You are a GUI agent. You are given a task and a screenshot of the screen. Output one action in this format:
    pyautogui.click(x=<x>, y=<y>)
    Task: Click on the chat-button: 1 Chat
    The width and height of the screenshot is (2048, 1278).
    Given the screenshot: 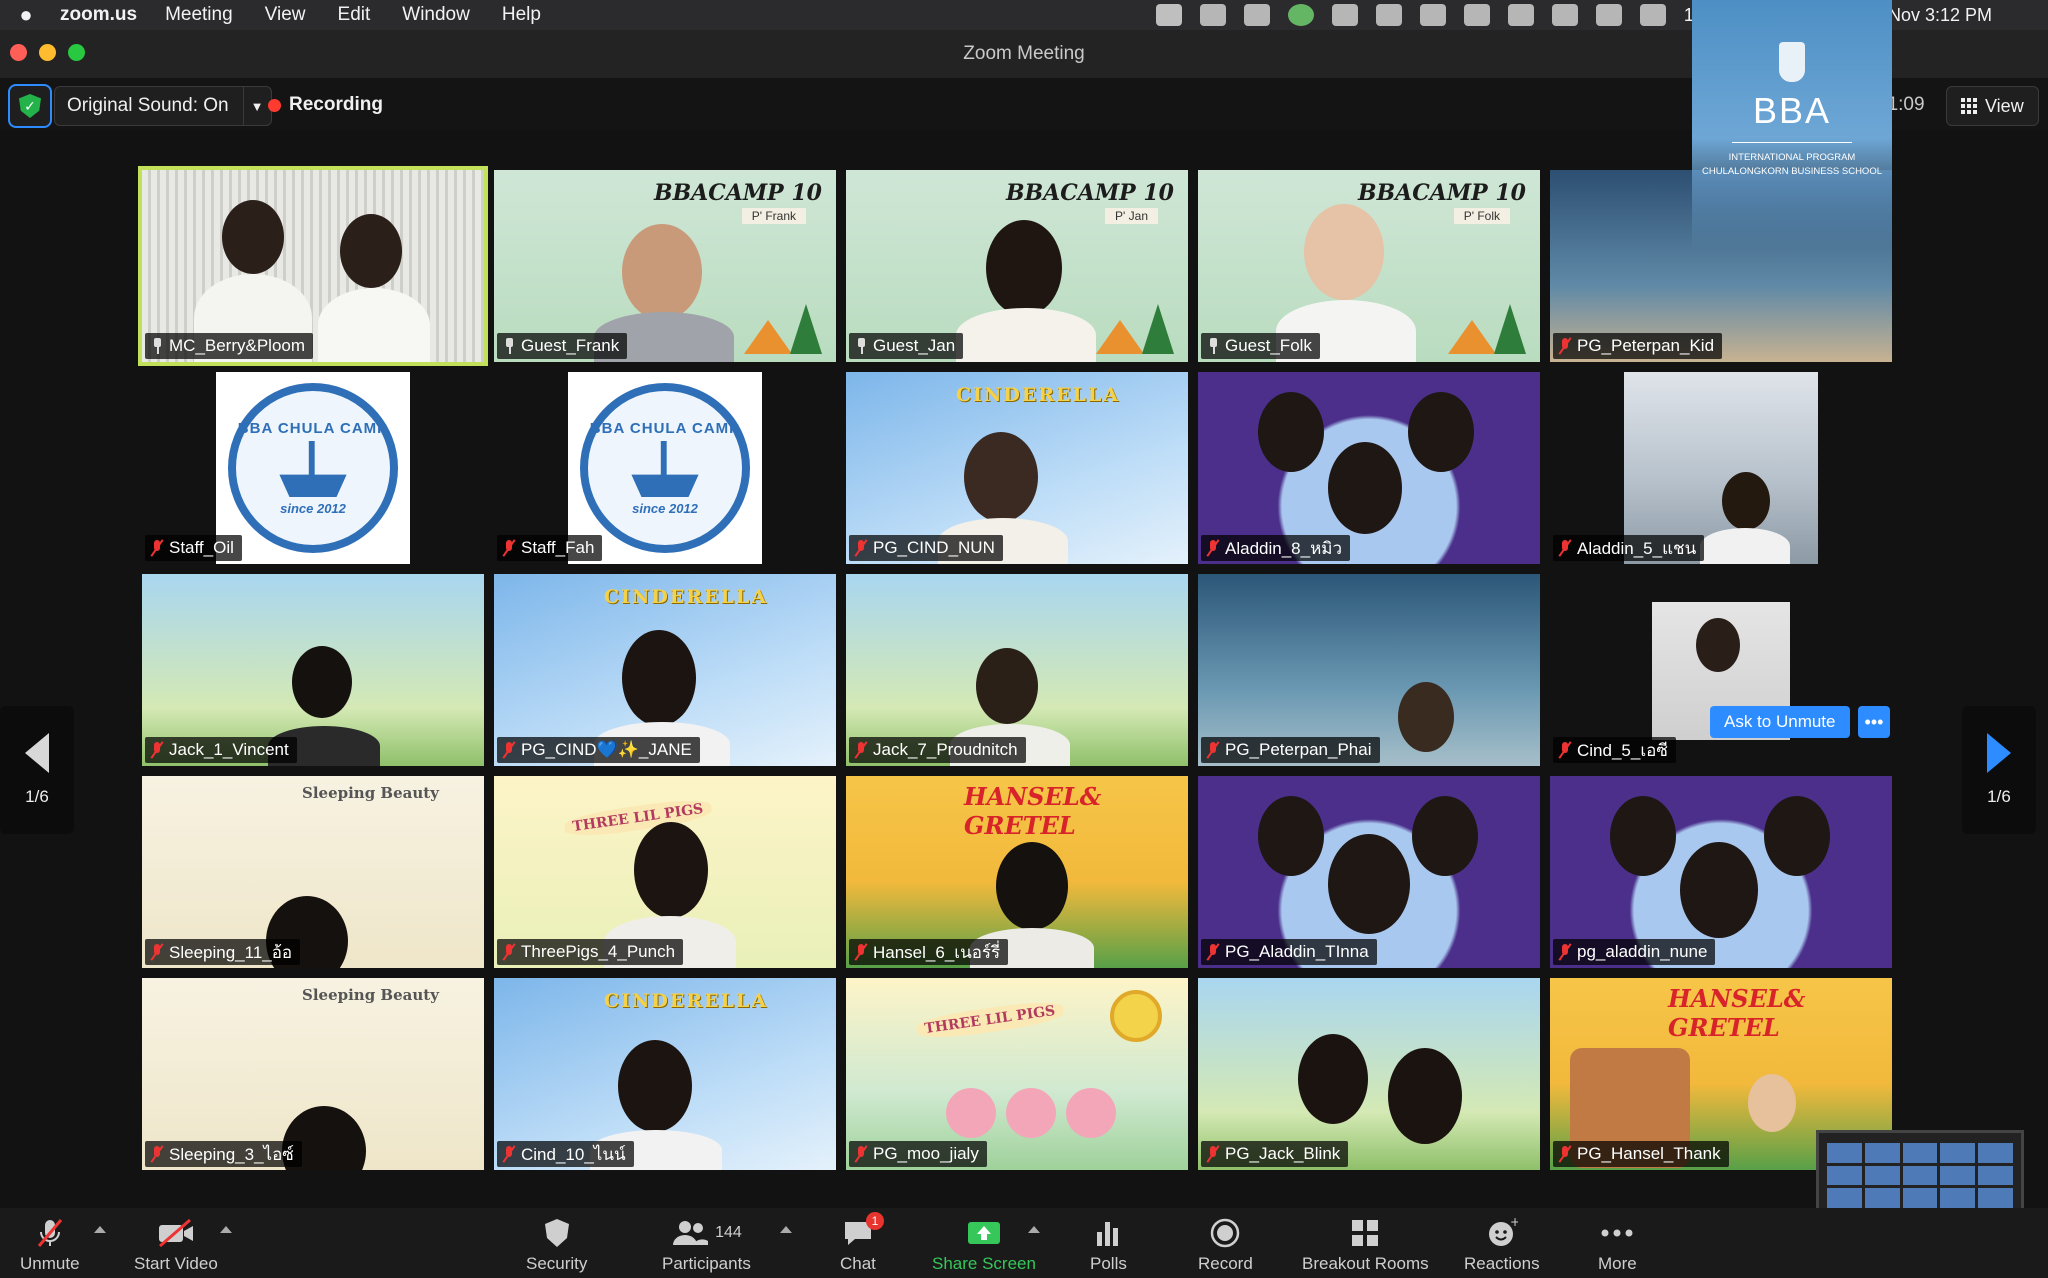 What is the action you would take?
    pyautogui.click(x=862, y=1243)
    